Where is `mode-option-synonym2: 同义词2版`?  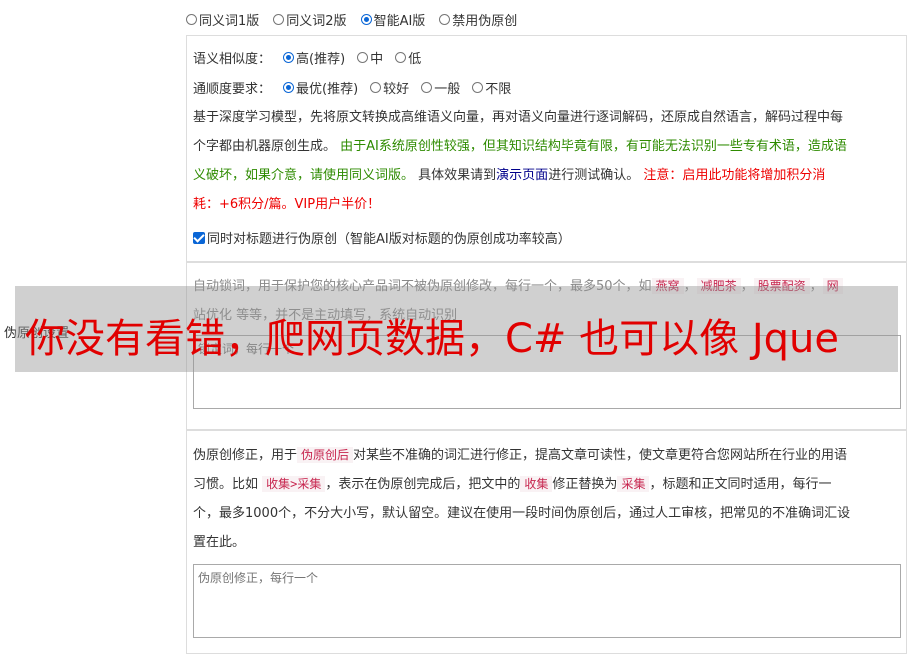 mode-option-synonym2: 同义词2版 is located at coordinates (310, 19).